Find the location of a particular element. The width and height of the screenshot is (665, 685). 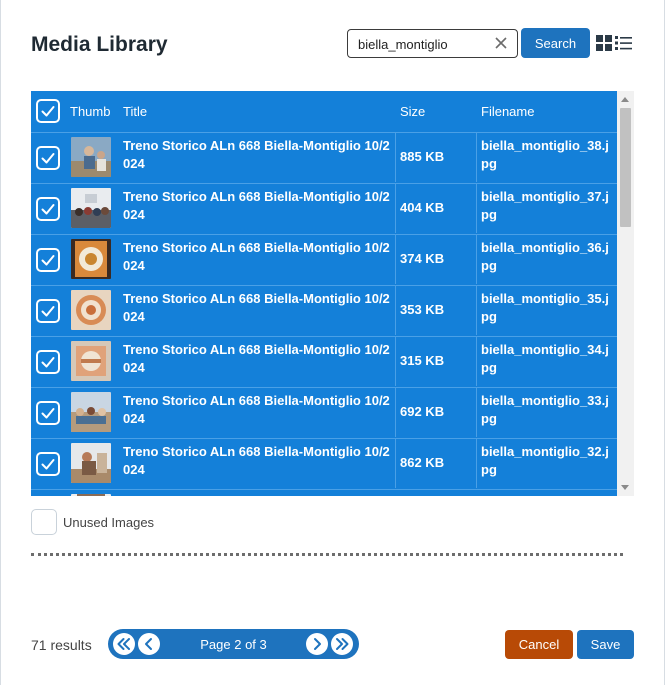

search-input is located at coordinates (423, 44).